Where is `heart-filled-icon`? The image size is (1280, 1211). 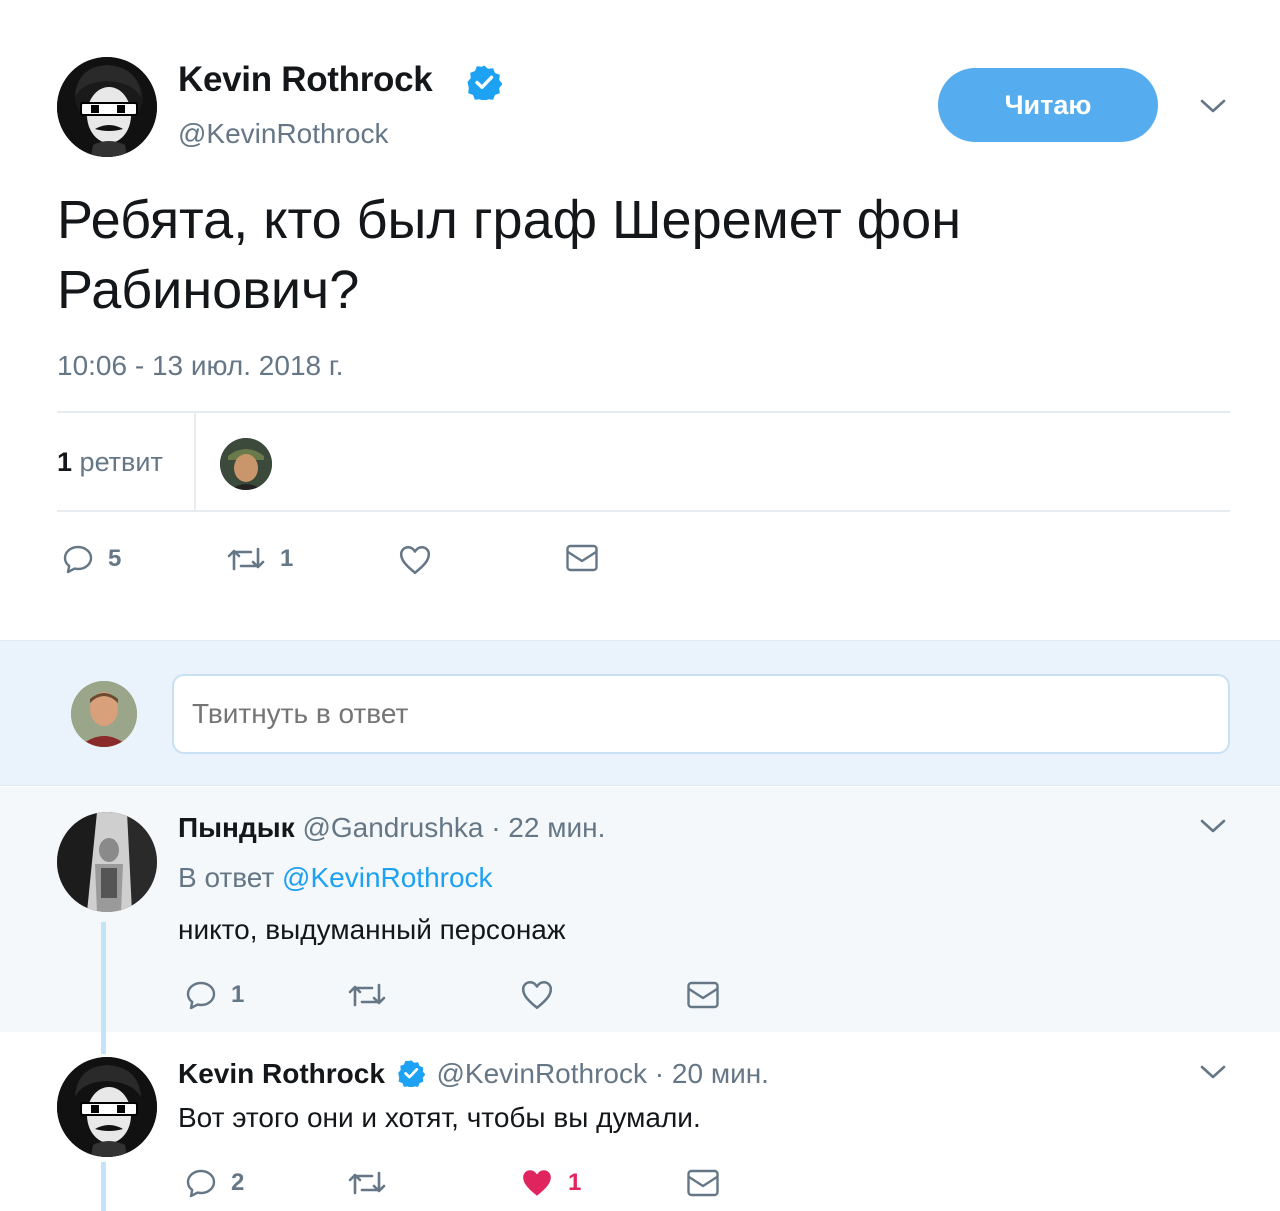
heart-filled-icon is located at coordinates (537, 1183).